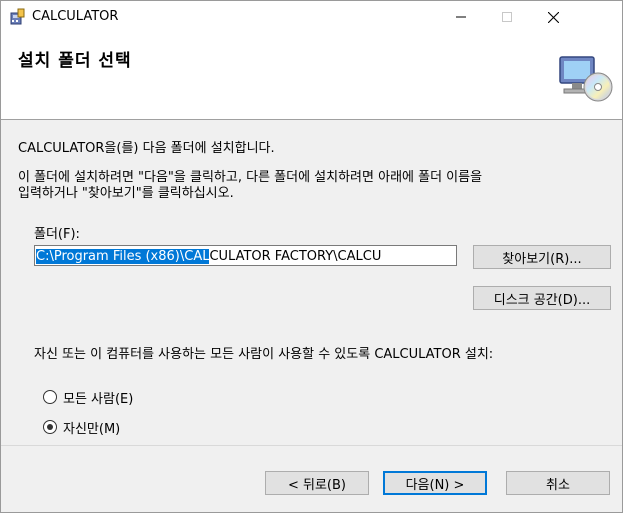  What do you see at coordinates (146, 148) in the screenshot?
I see `intro-text: CALCULATOR을(를) 다음 폴더에 설치합니다.` at bounding box center [146, 148].